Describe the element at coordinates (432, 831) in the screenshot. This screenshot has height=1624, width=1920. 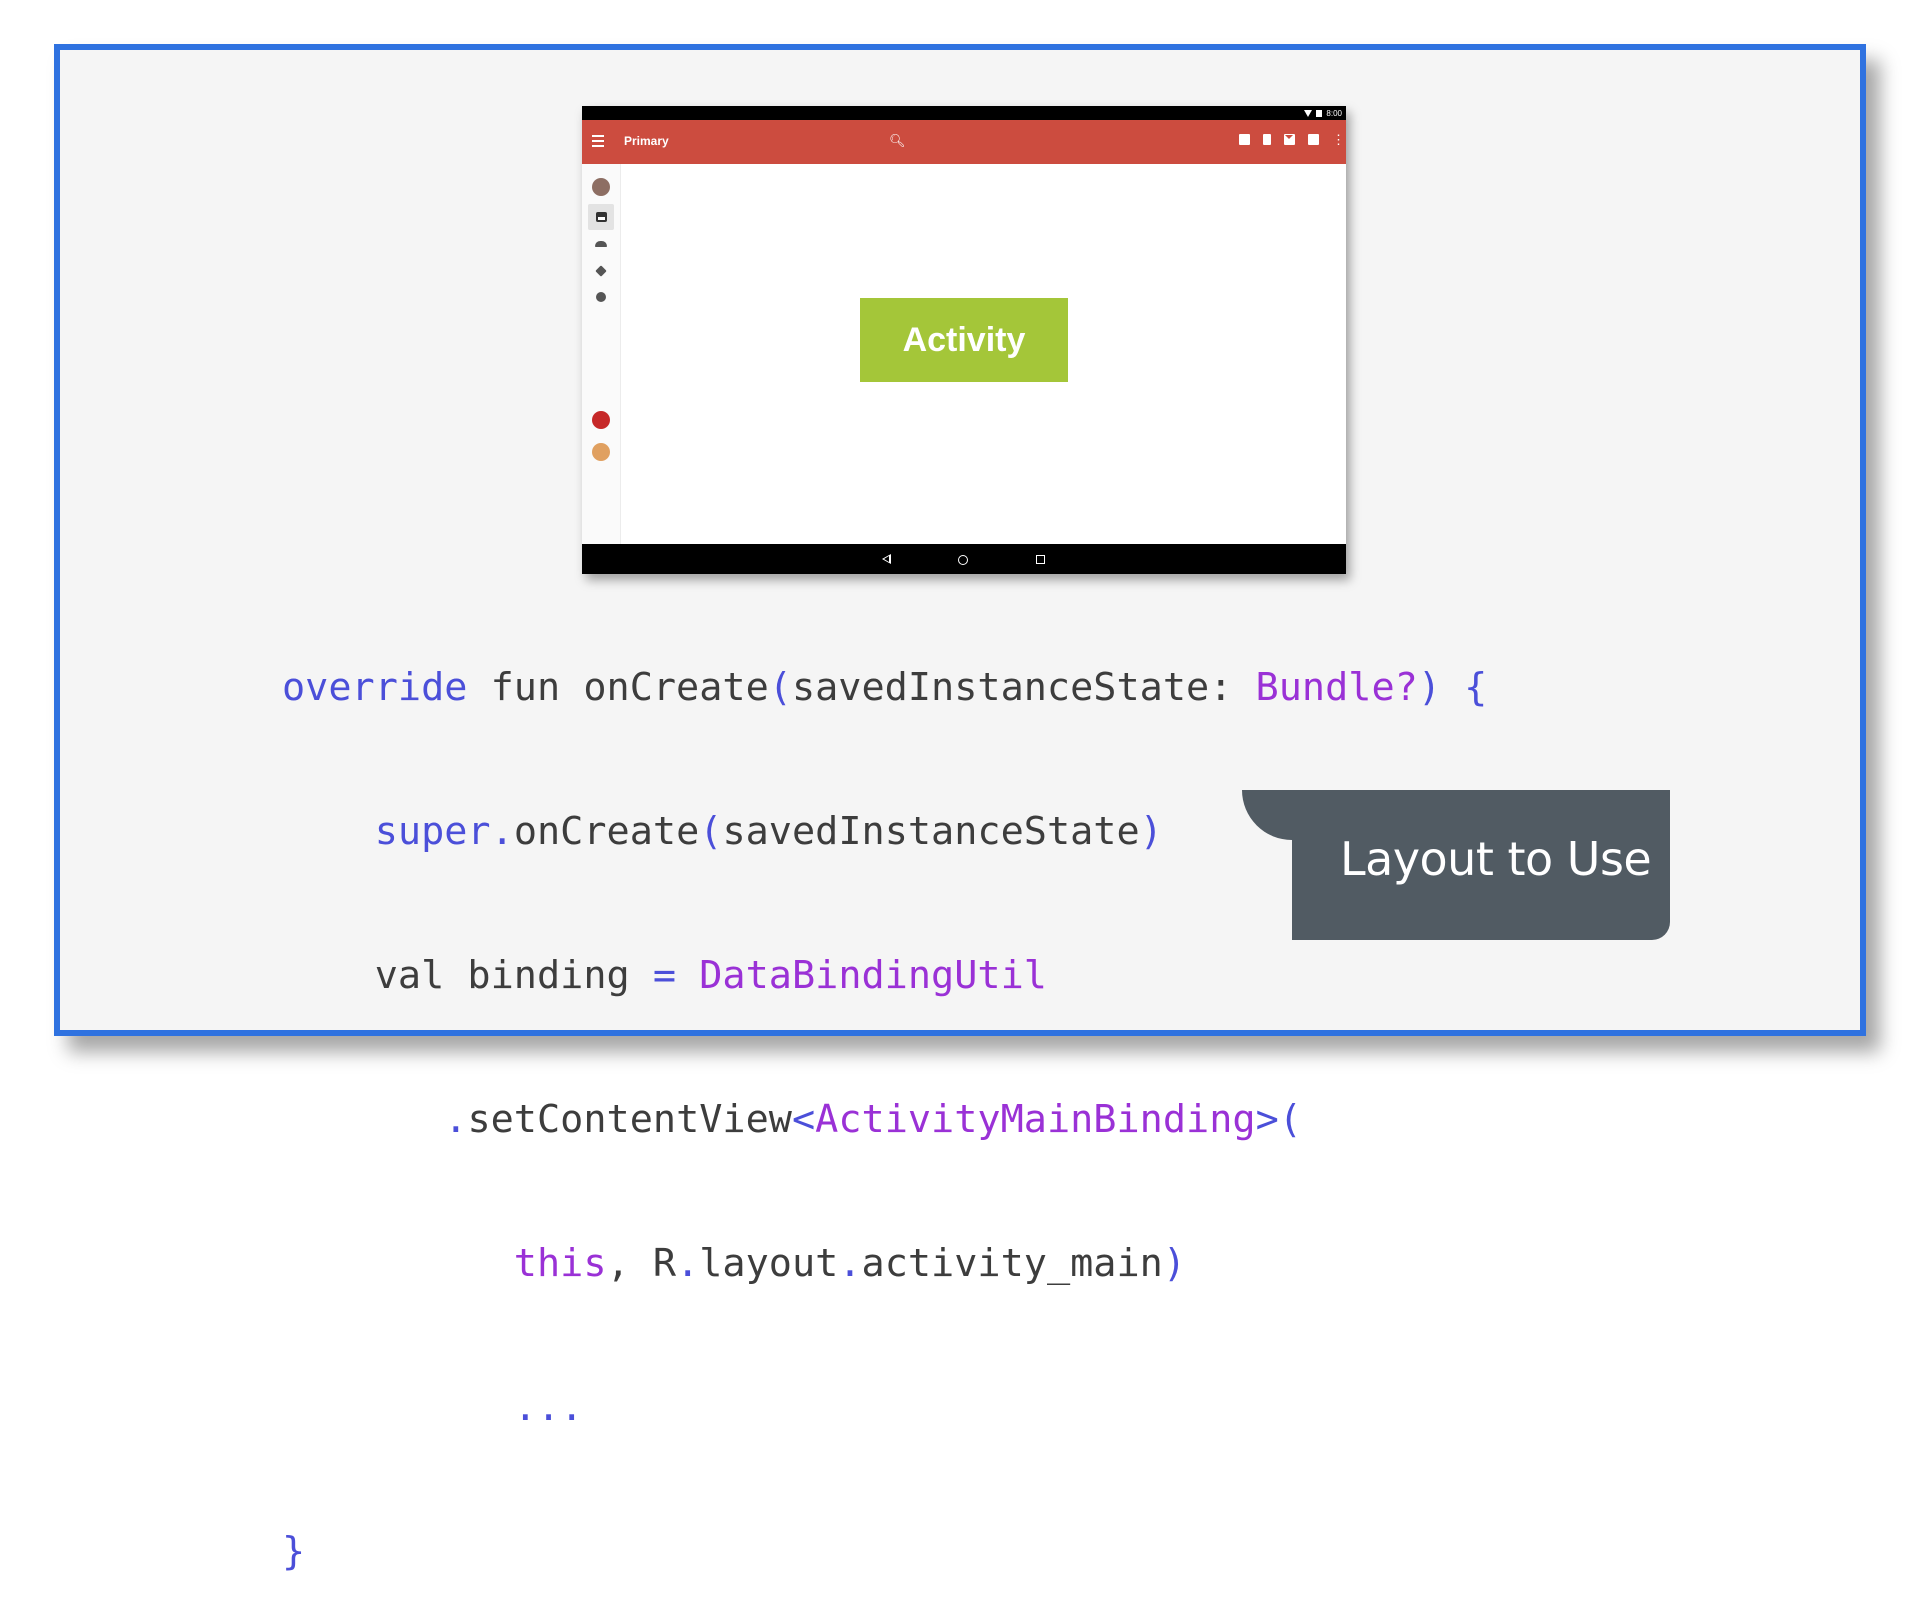
I see `code-token: super` at that location.